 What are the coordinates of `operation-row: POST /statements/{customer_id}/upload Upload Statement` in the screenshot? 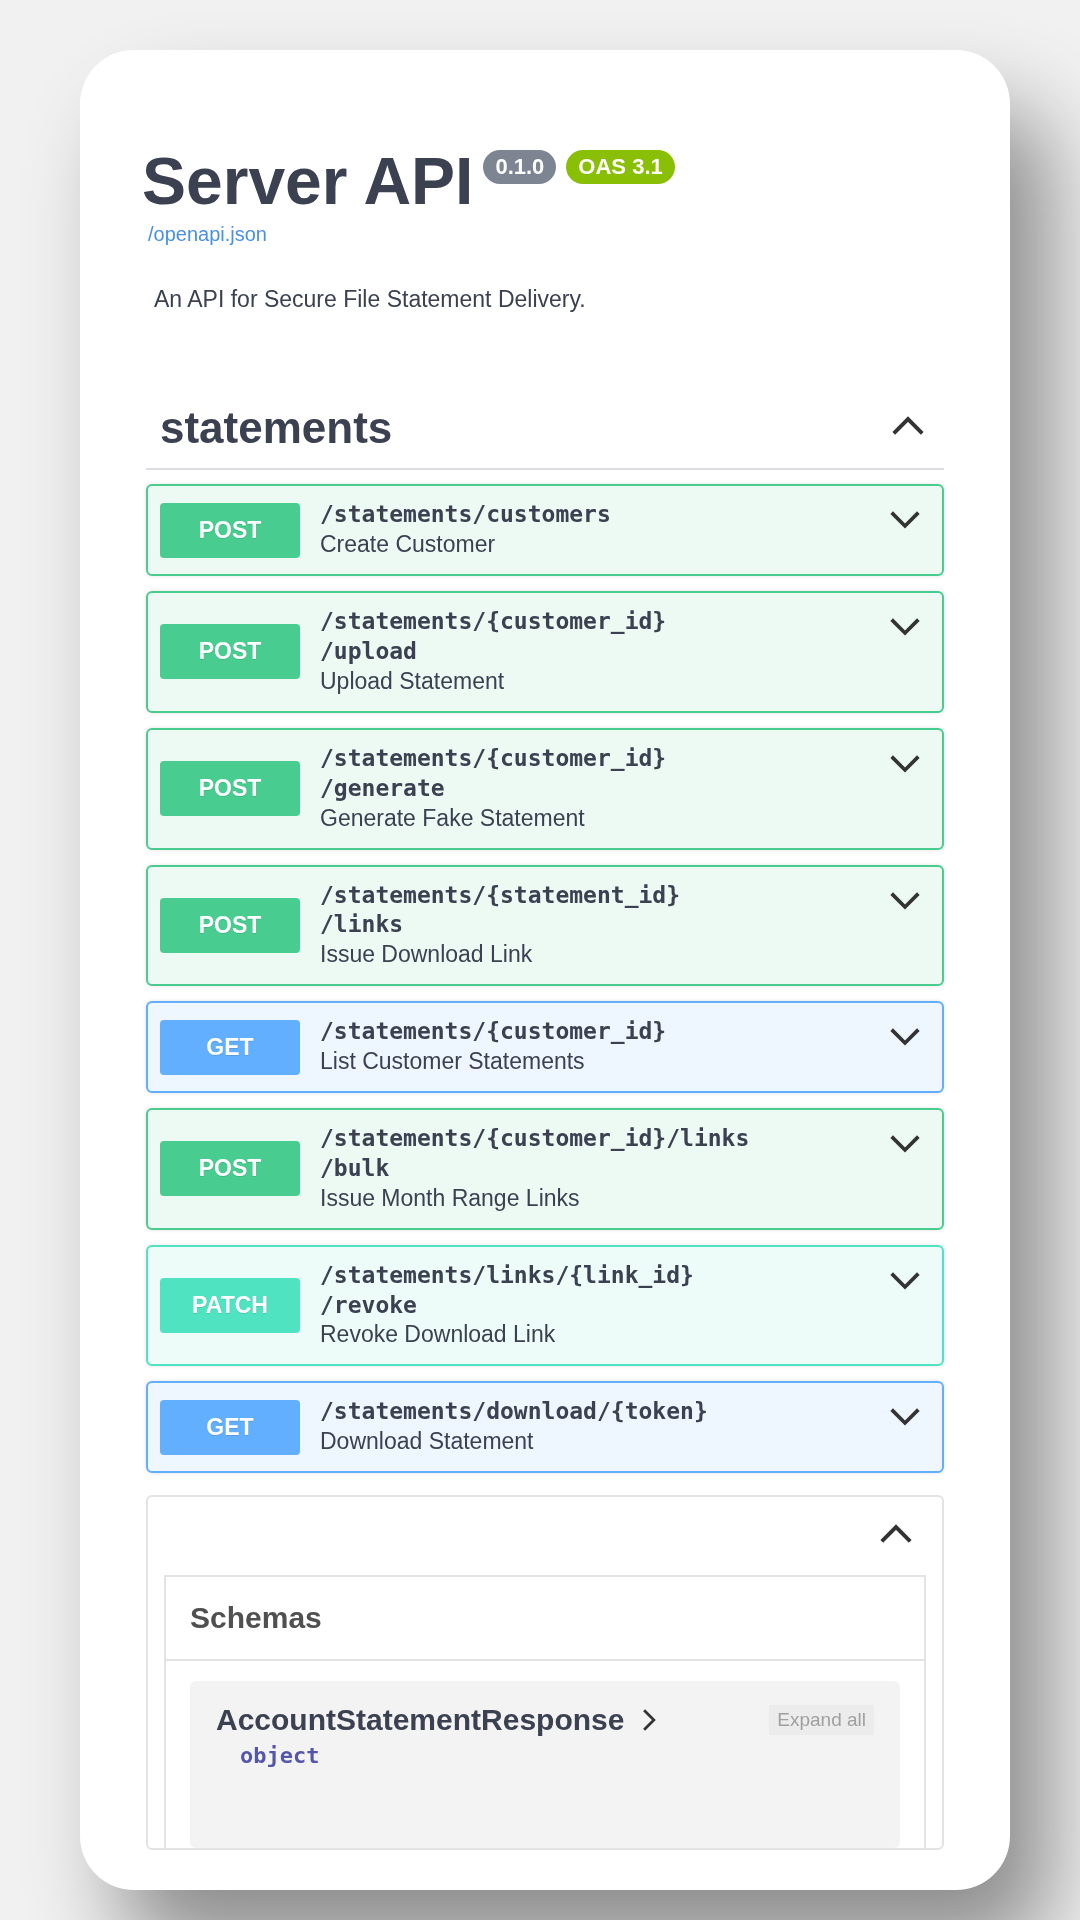 It's located at (545, 652).